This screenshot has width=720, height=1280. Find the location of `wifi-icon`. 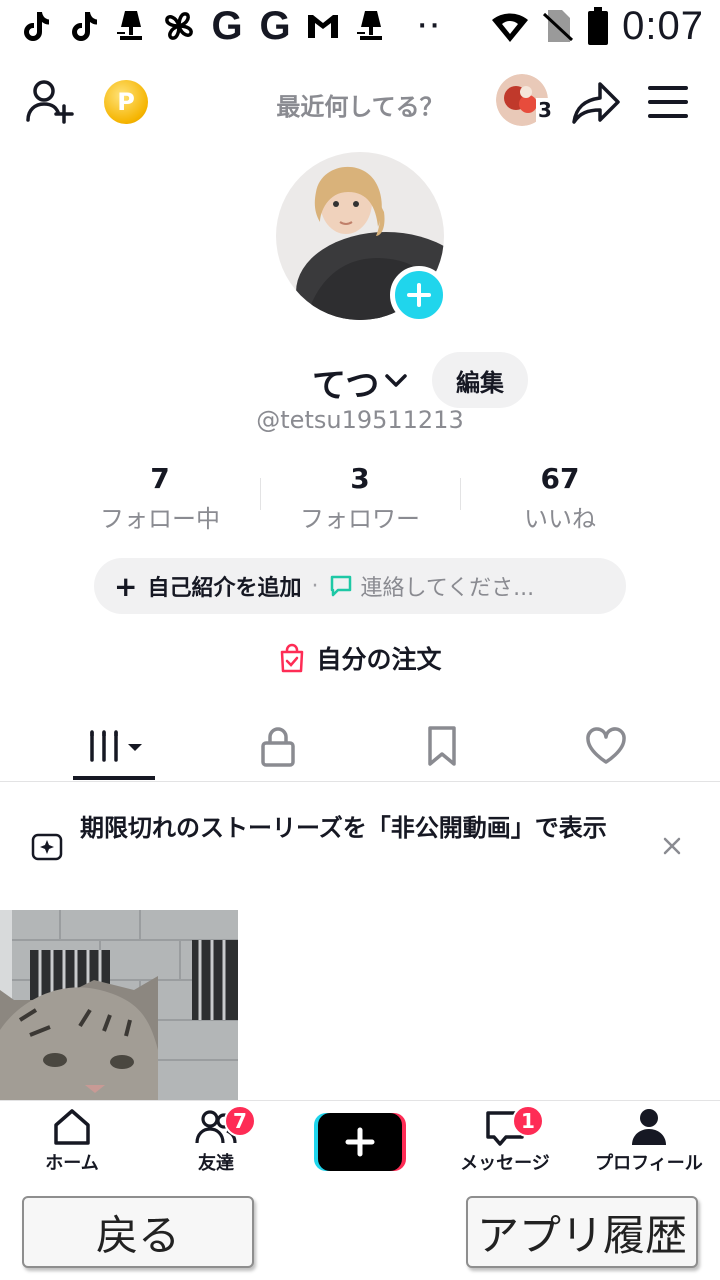

wifi-icon is located at coordinates (510, 27).